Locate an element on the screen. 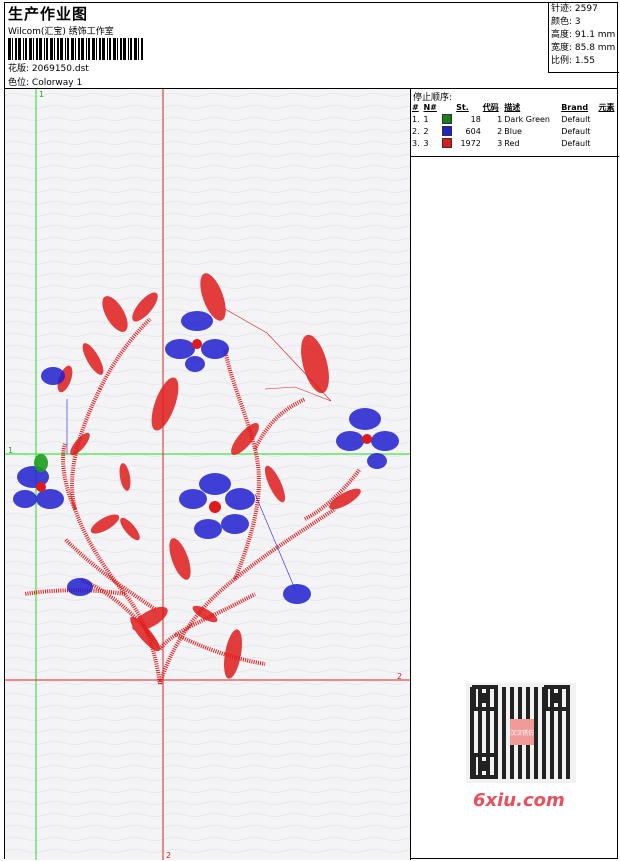 This screenshot has width=620, height=861. table-row: 3. 3 1972 3 Red Default is located at coordinates (515, 143).